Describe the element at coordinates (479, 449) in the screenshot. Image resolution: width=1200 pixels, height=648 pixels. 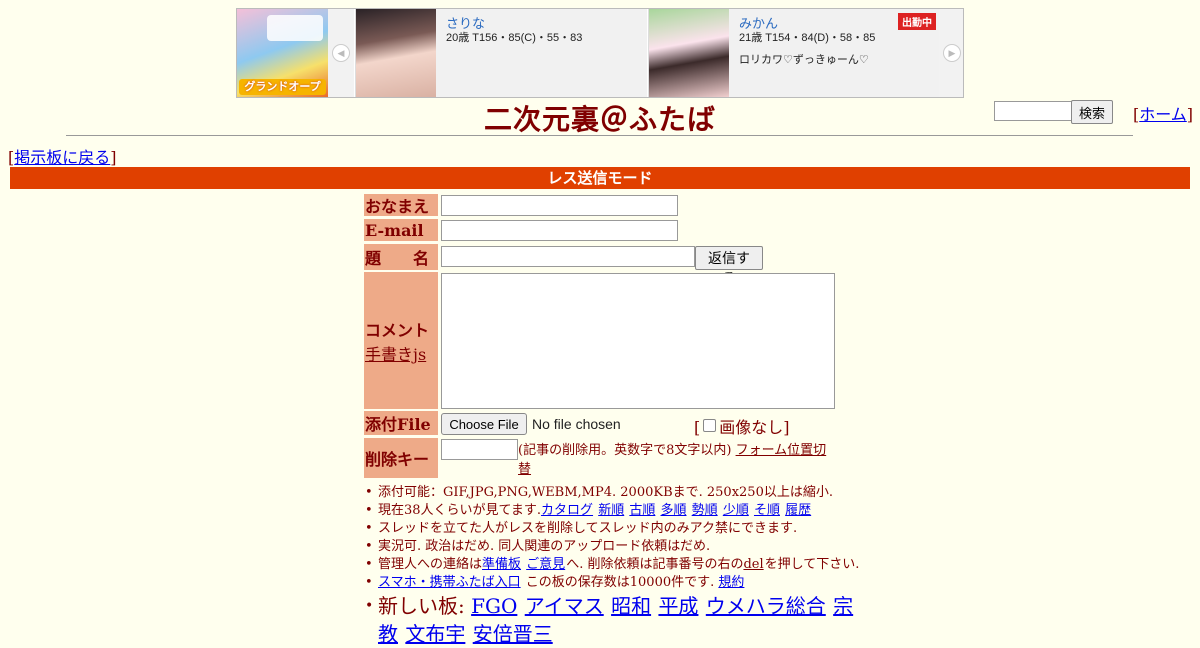
I see `delete-key-field` at that location.